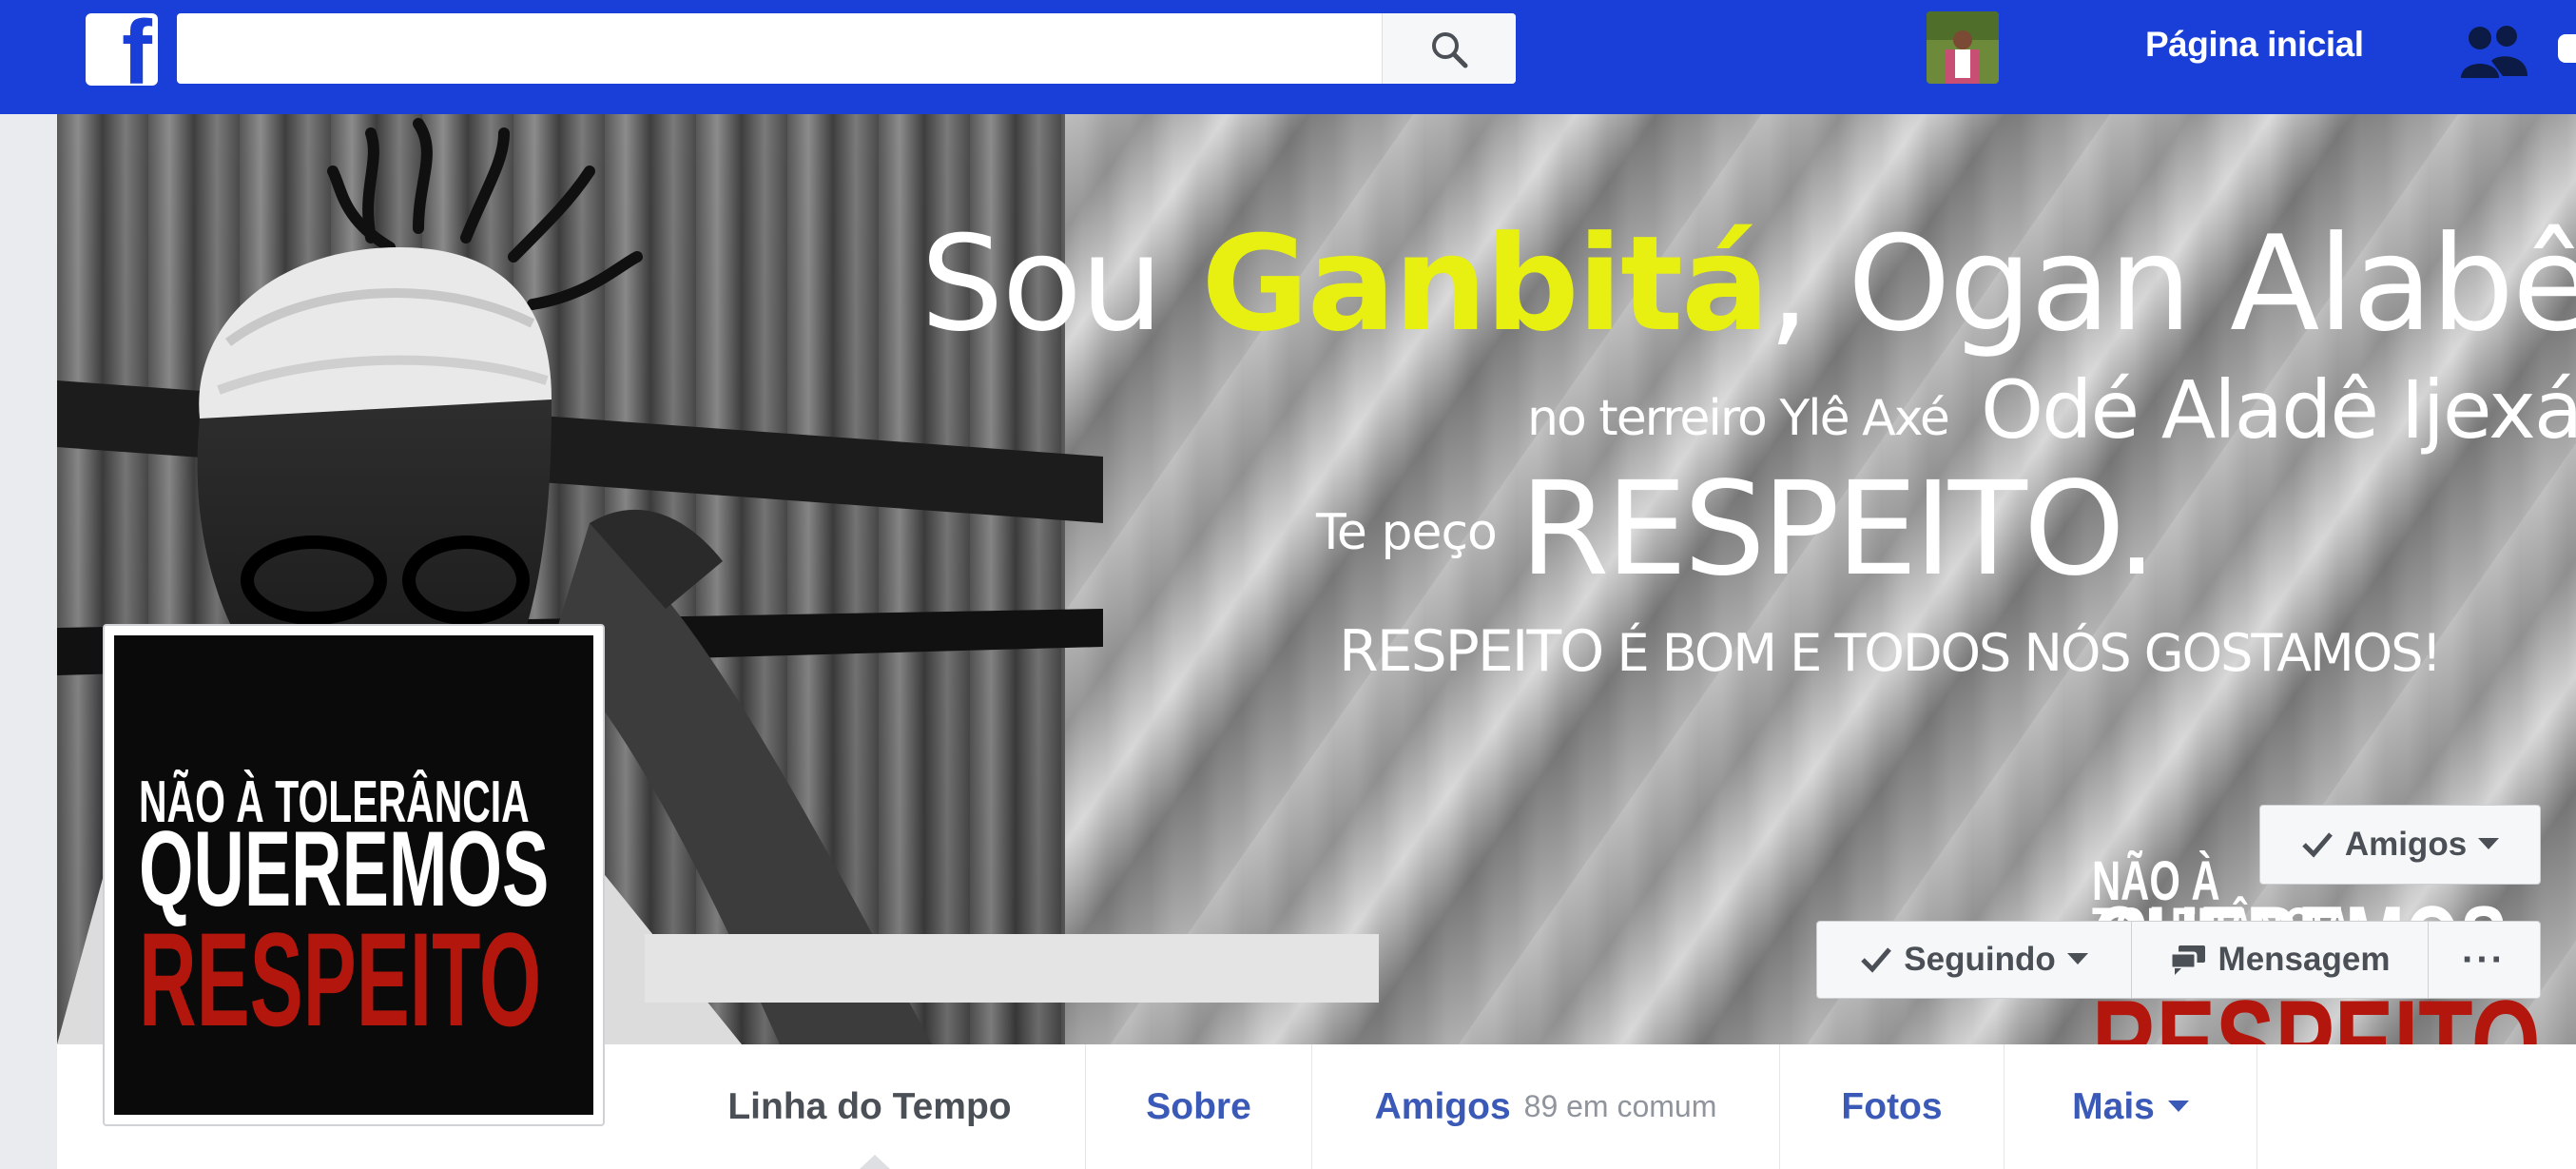 This screenshot has width=2576, height=1169. I want to click on tab-photos-label: Fotos, so click(1892, 1106).